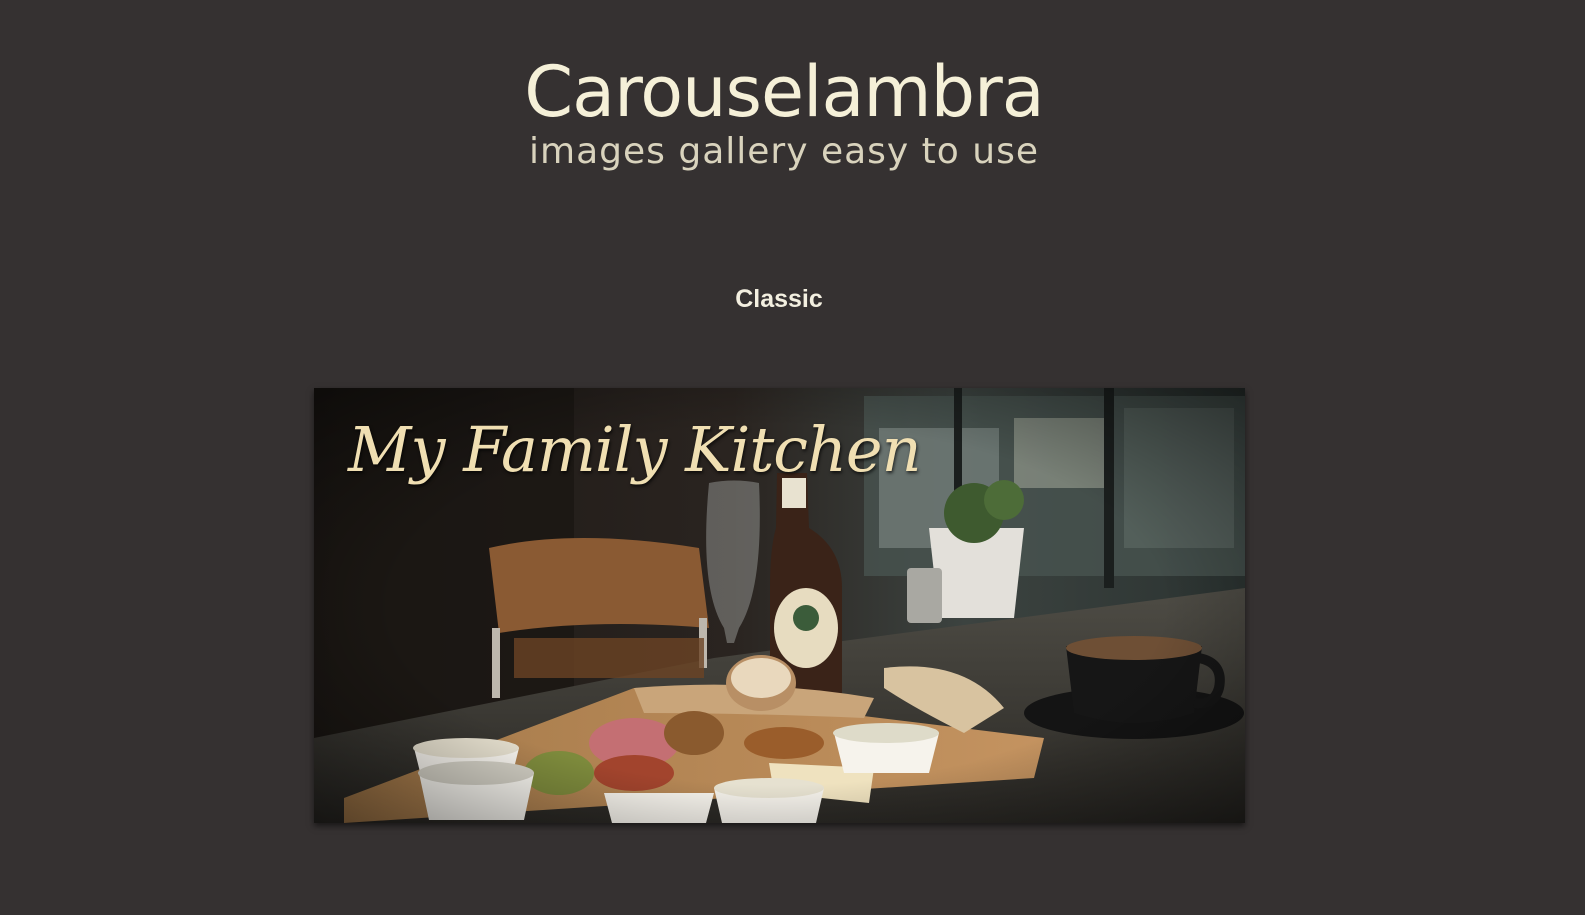  Describe the element at coordinates (779, 299) in the screenshot. I see `section-title: Classic` at that location.